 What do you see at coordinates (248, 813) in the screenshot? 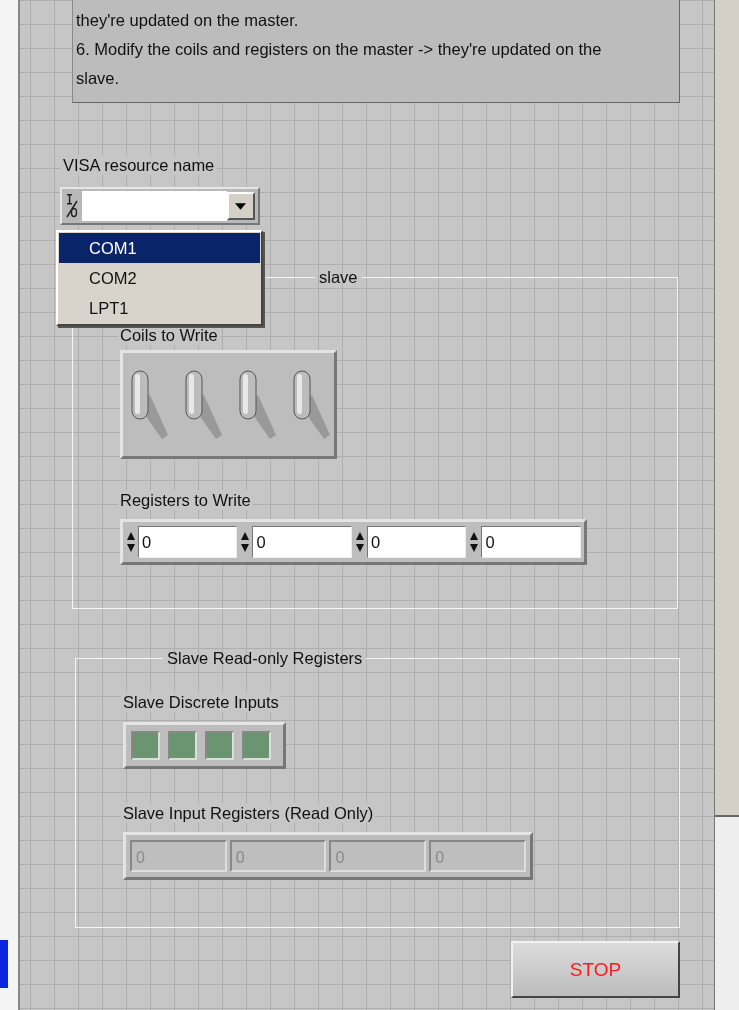
I see `control-label: Slave Input Registers (Read Only)` at bounding box center [248, 813].